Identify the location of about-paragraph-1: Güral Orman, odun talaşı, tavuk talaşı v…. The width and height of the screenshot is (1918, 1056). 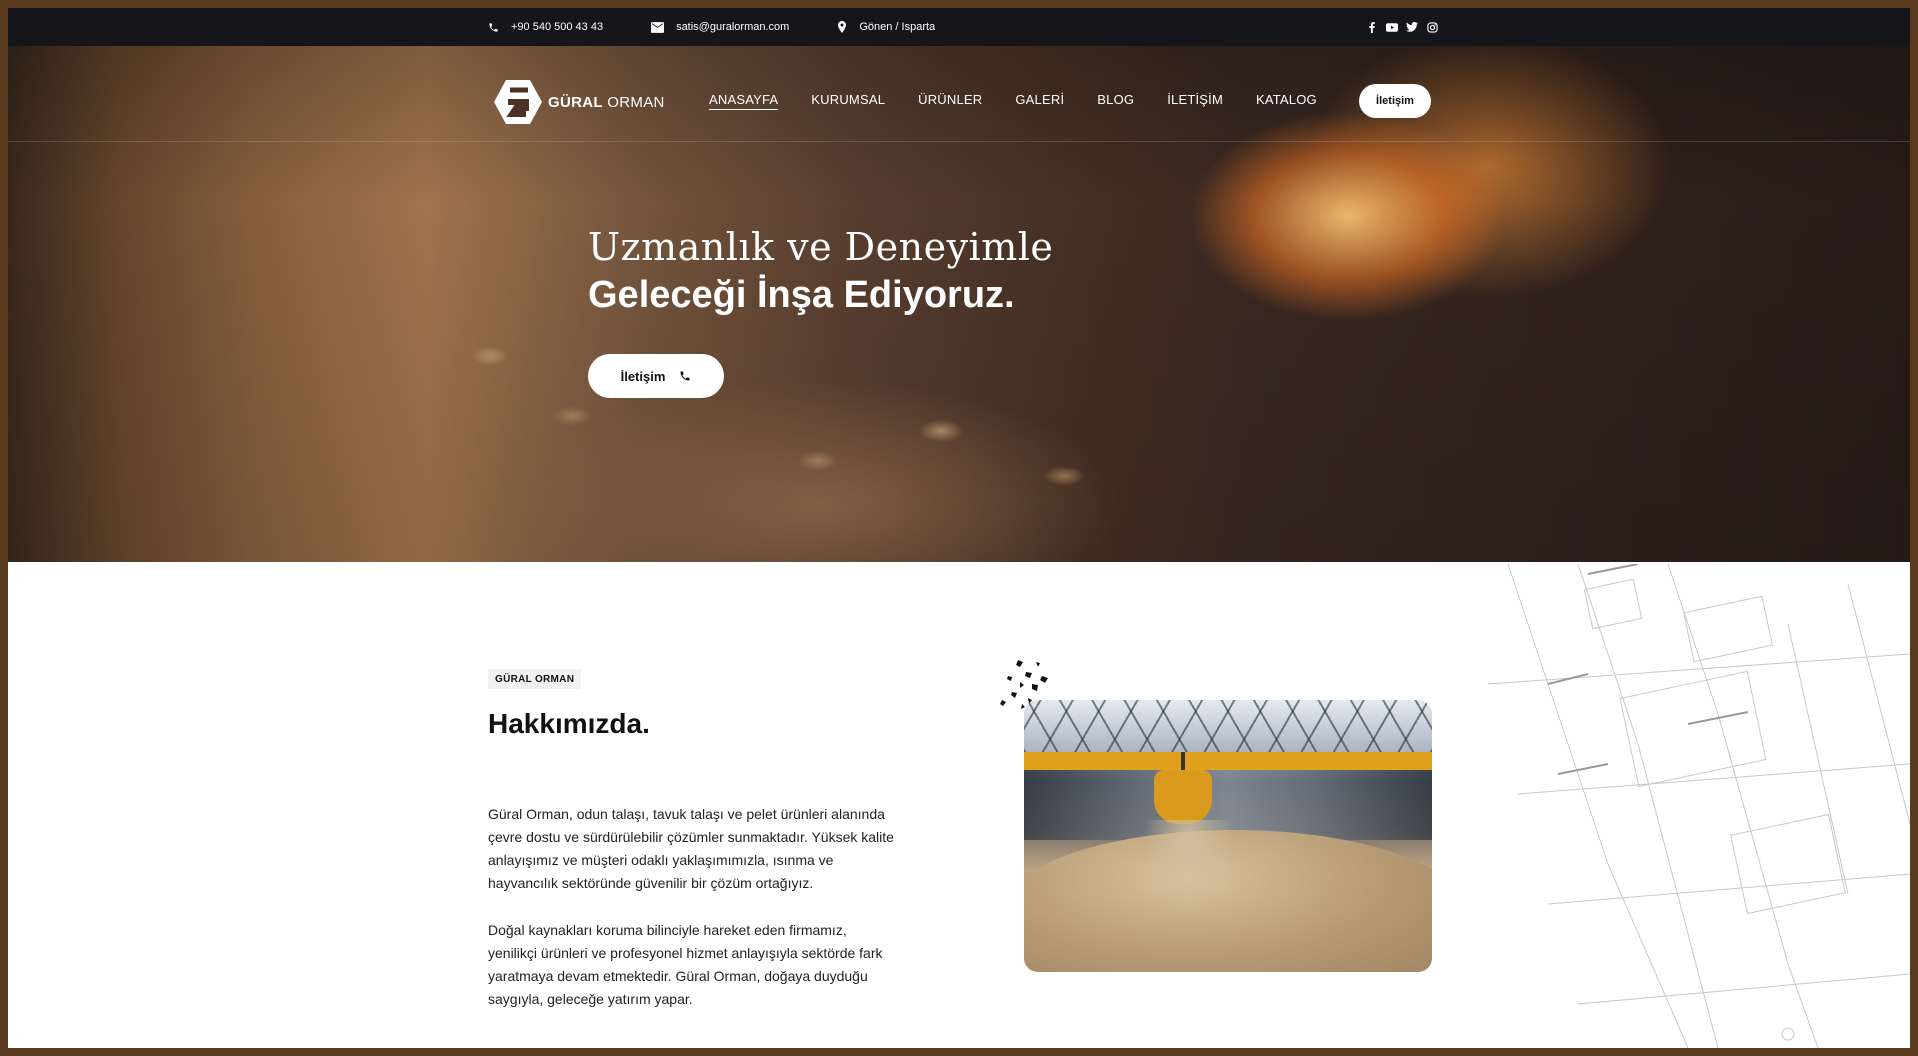
(691, 848).